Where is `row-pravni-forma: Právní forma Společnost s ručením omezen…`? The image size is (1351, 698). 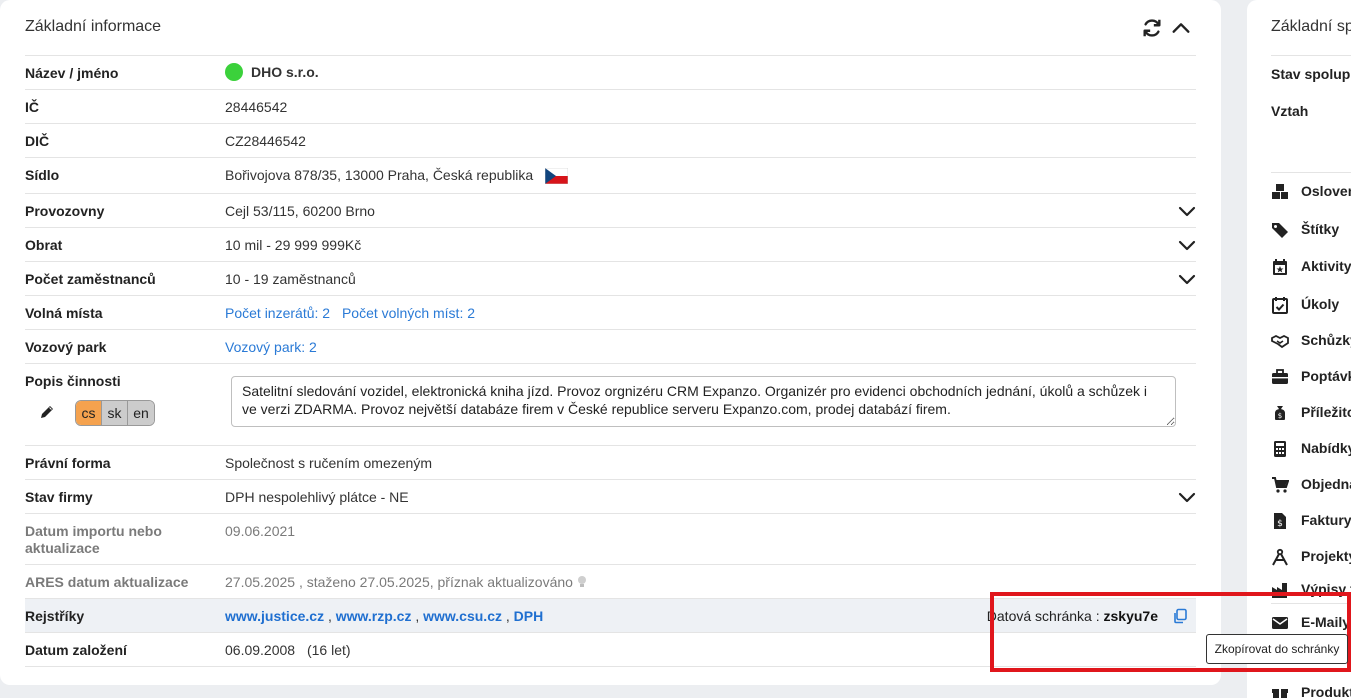 row-pravni-forma: Právní forma Společnost s ručením omezen… is located at coordinates (610, 463).